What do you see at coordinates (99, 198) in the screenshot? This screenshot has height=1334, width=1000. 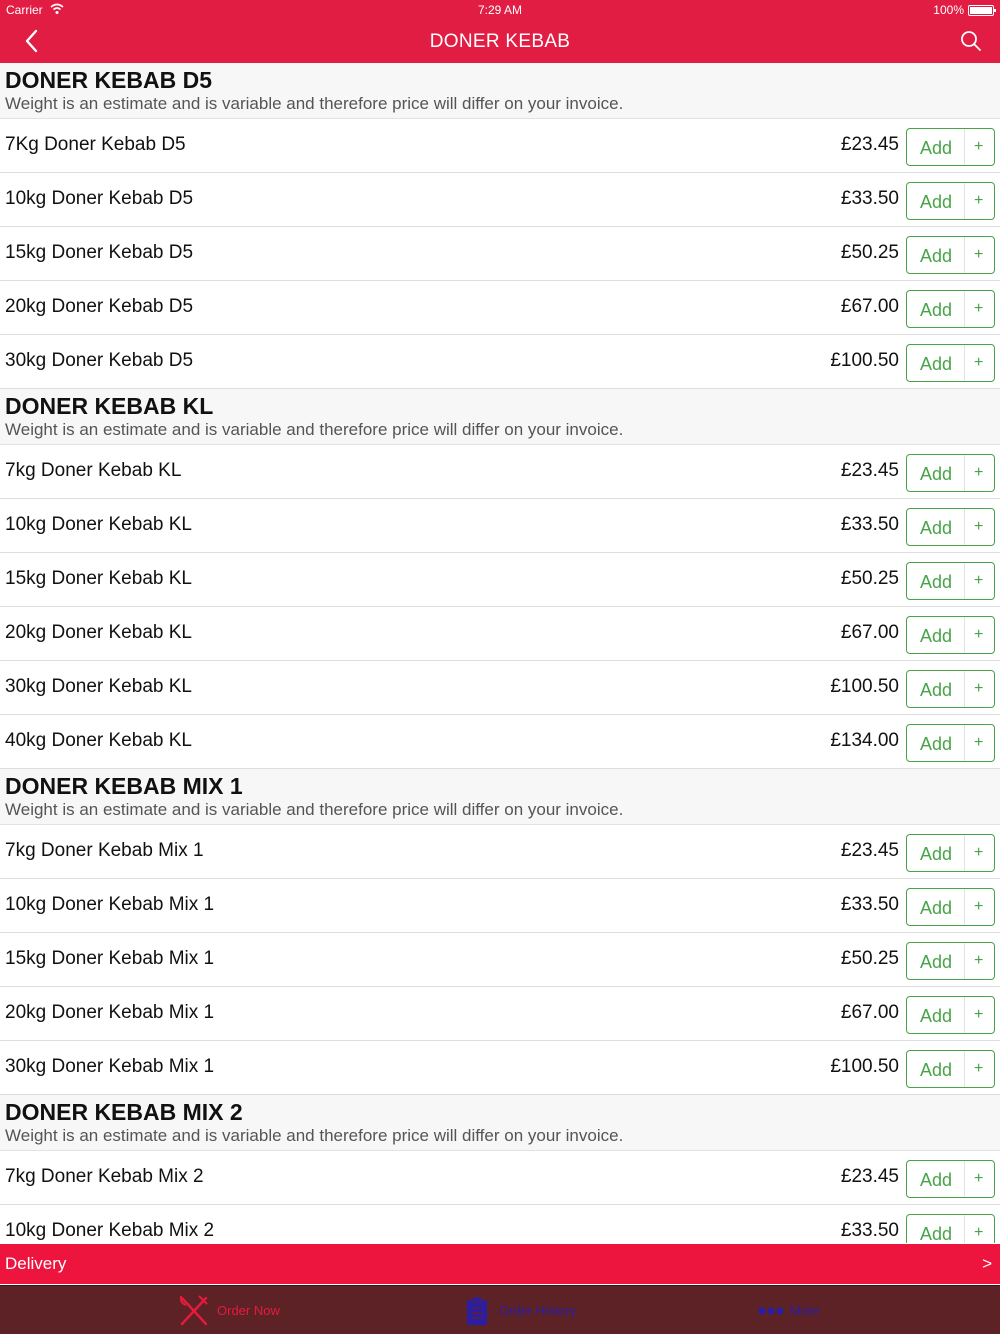 I see `product-name: 10kg Doner Kebab D5` at bounding box center [99, 198].